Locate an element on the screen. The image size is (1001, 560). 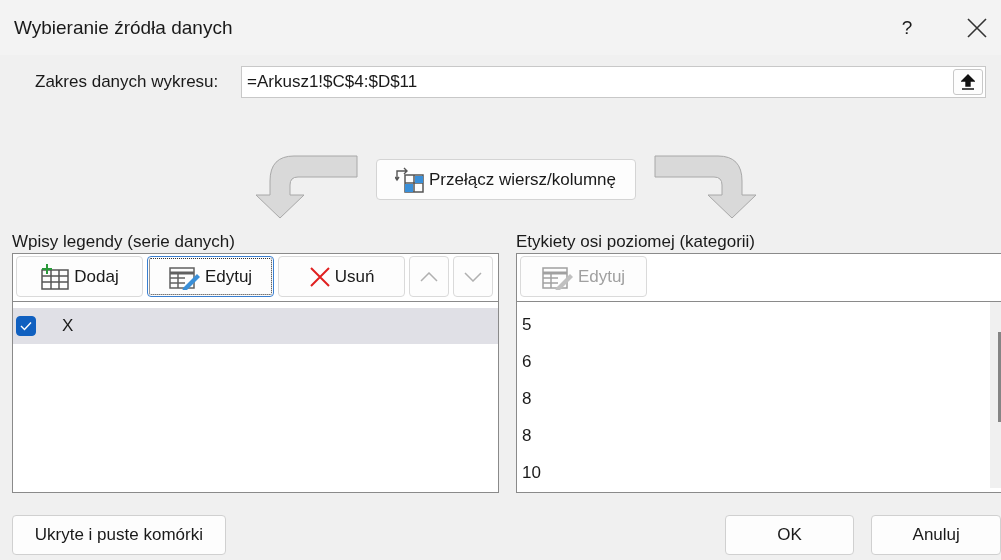
series-checkbox is located at coordinates (26, 326).